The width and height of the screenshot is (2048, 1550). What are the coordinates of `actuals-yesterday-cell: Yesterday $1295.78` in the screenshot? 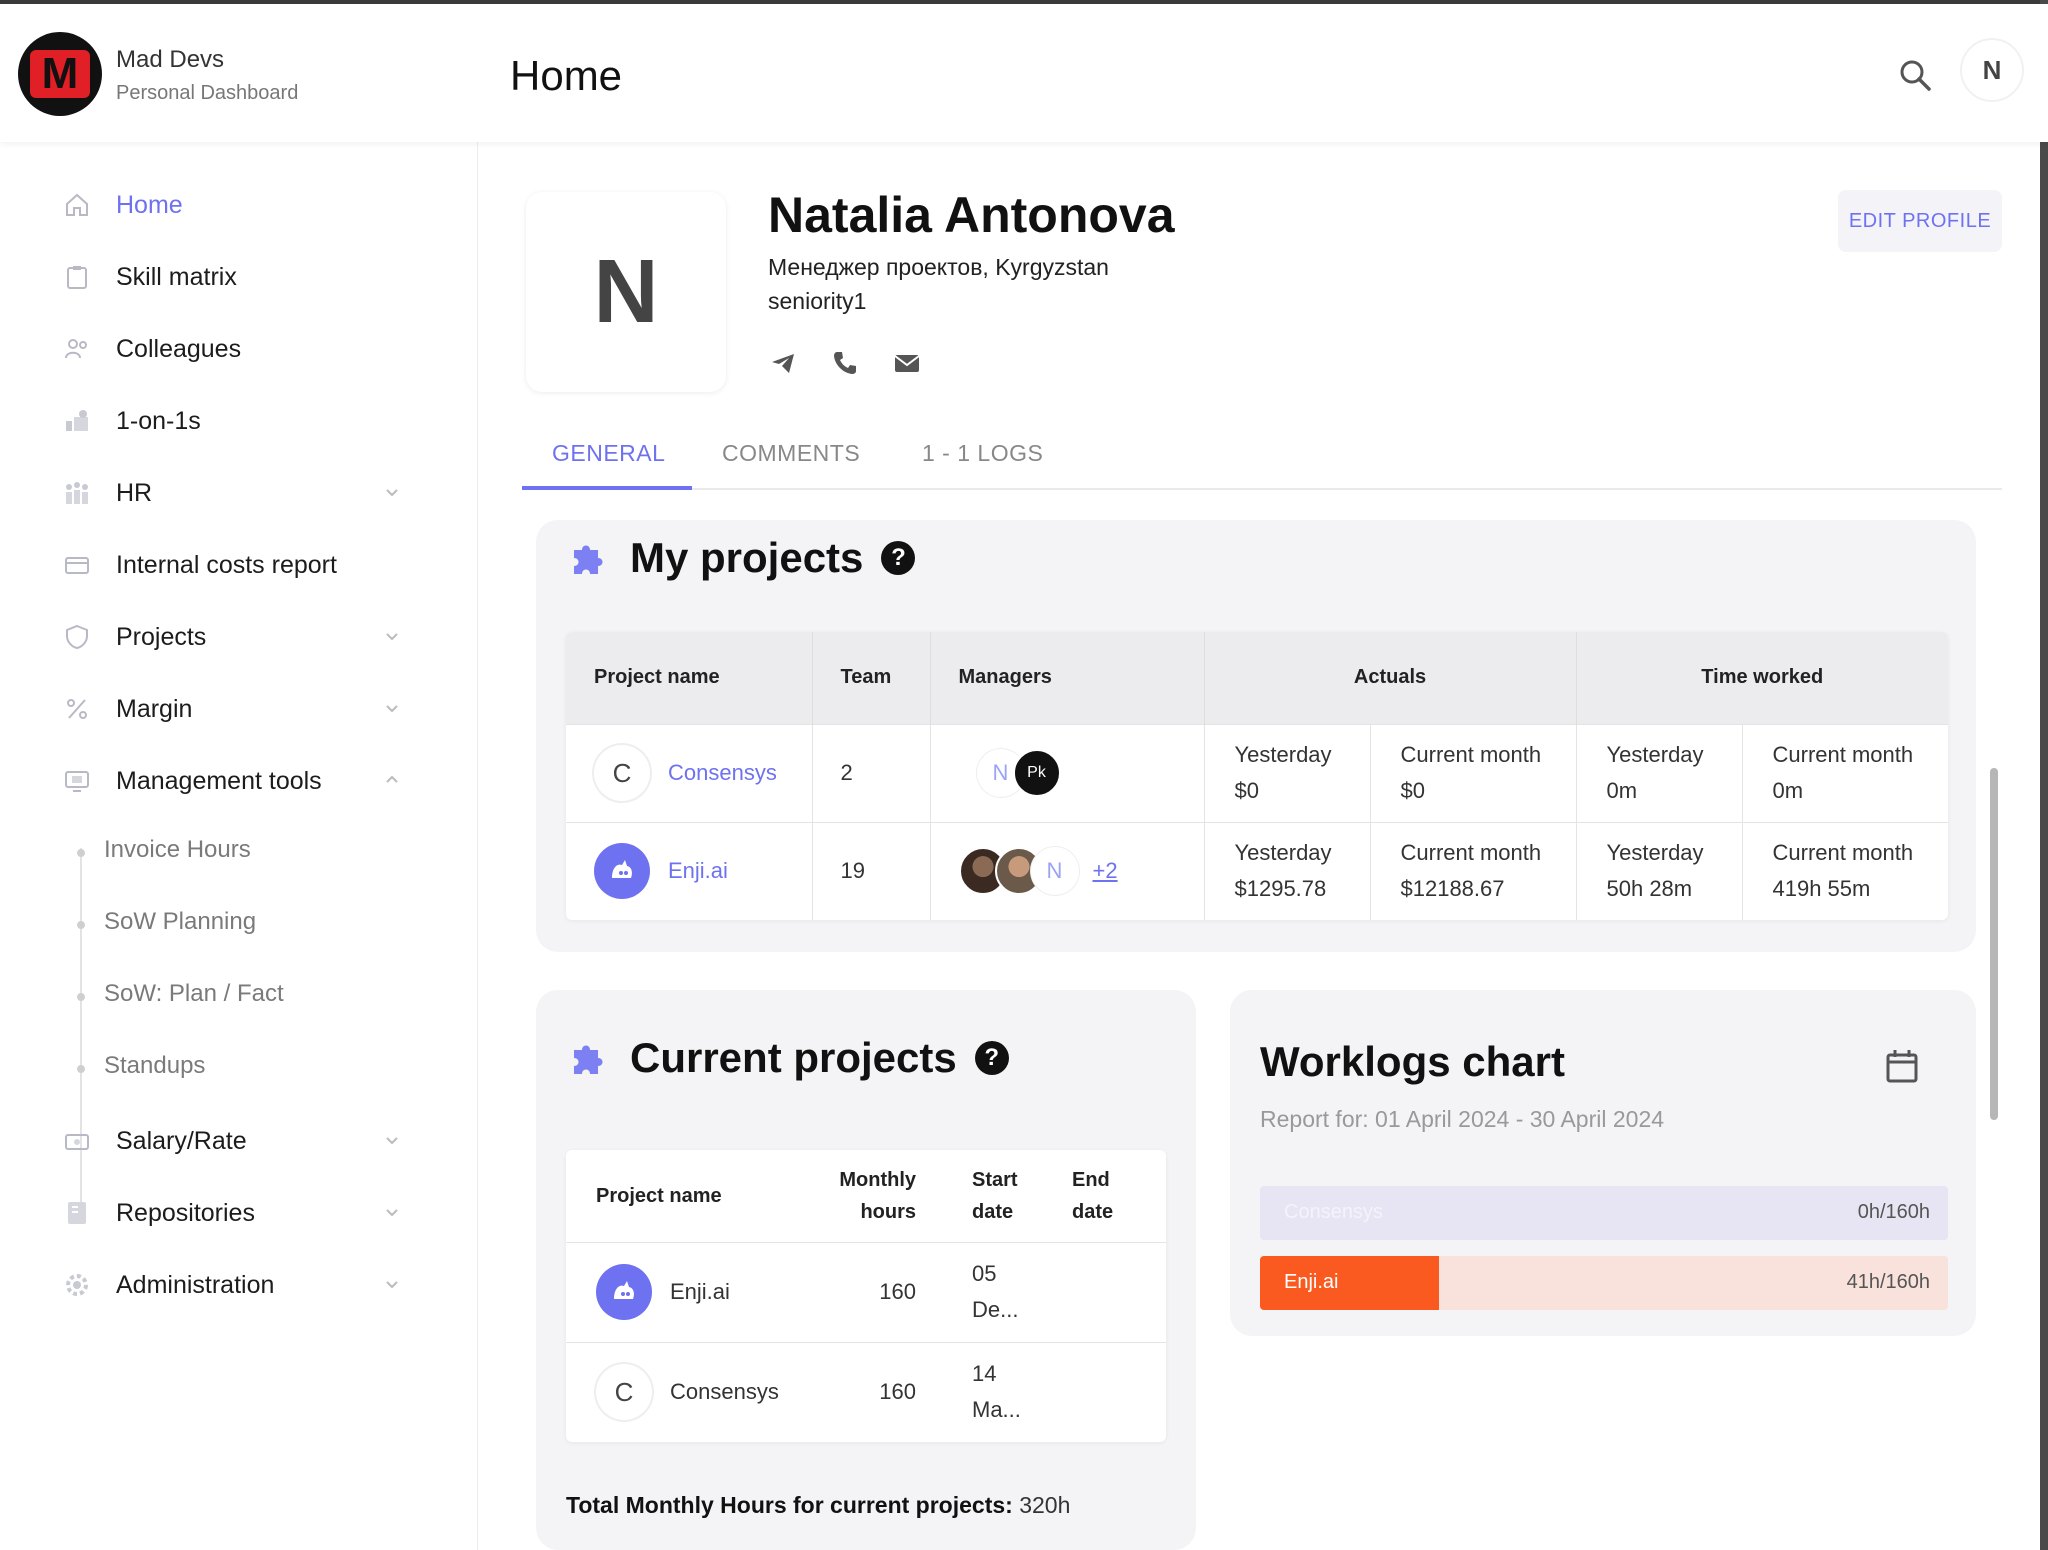 It's located at (1287, 870).